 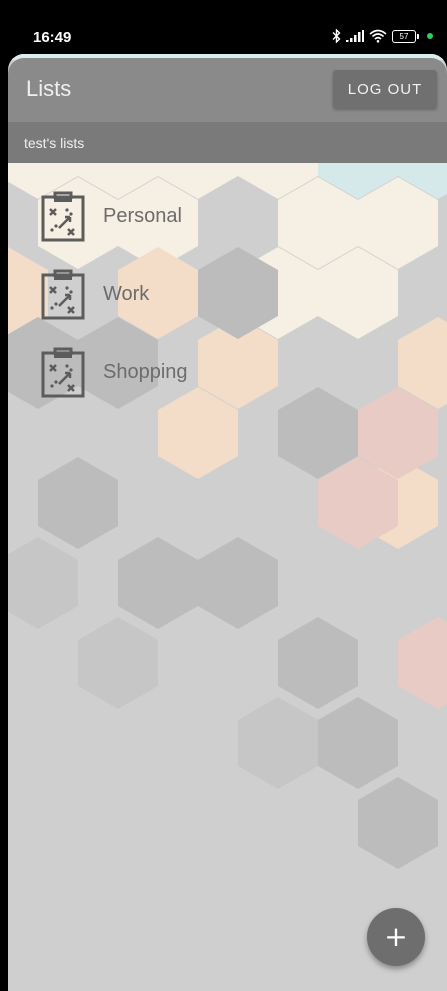 I want to click on notification-dot, so click(x=430, y=36).